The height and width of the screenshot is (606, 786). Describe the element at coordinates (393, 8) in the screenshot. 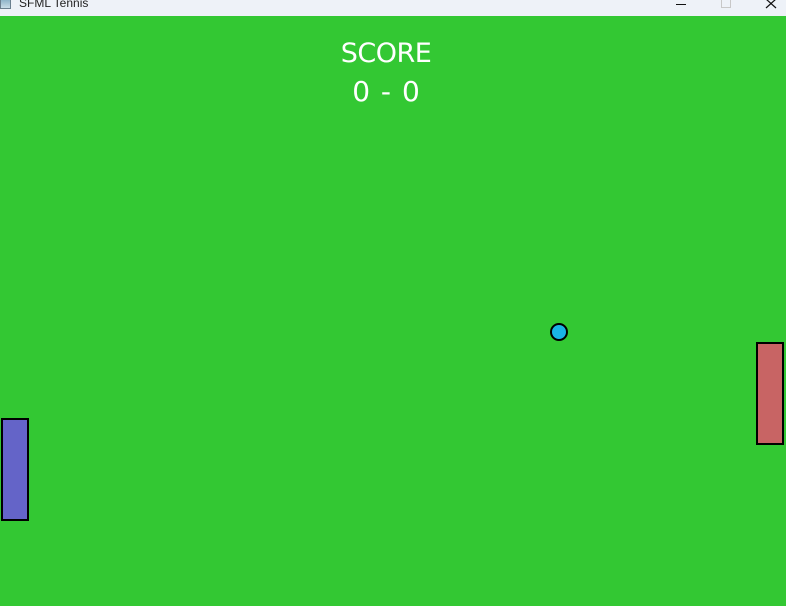

I see `title-bar: SFML Tennis` at that location.